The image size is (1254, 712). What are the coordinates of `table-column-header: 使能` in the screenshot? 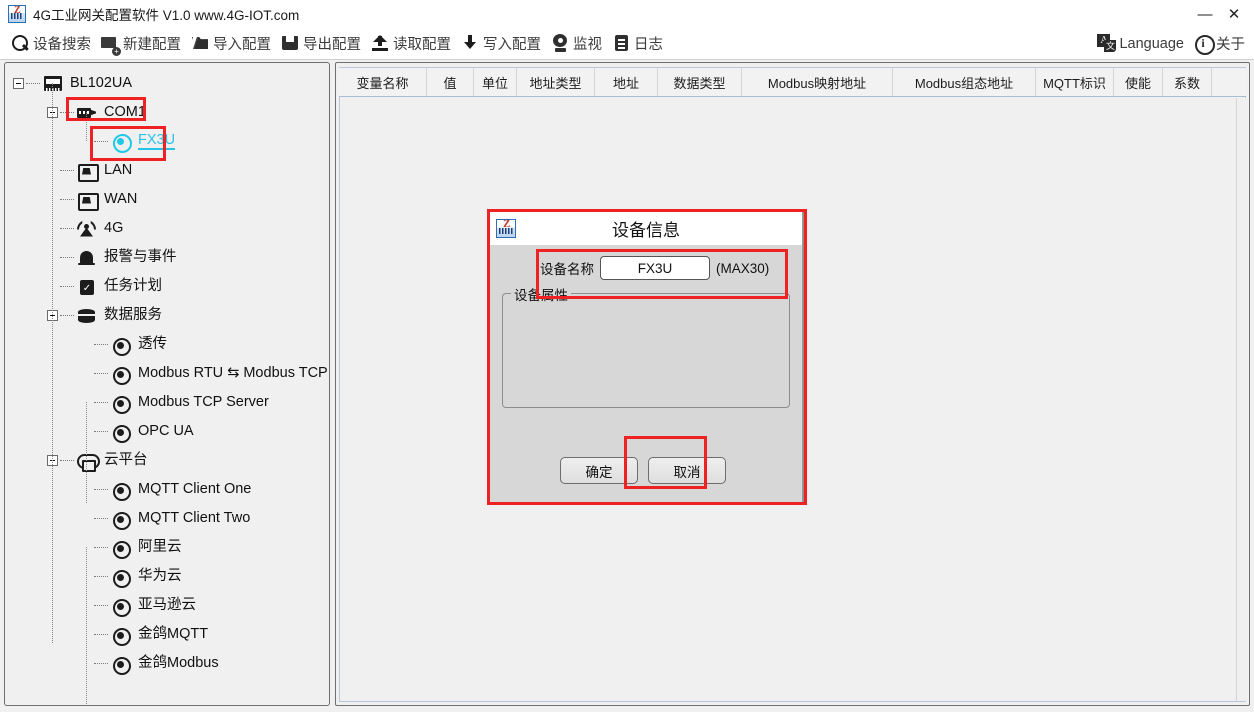 It's located at (1138, 82).